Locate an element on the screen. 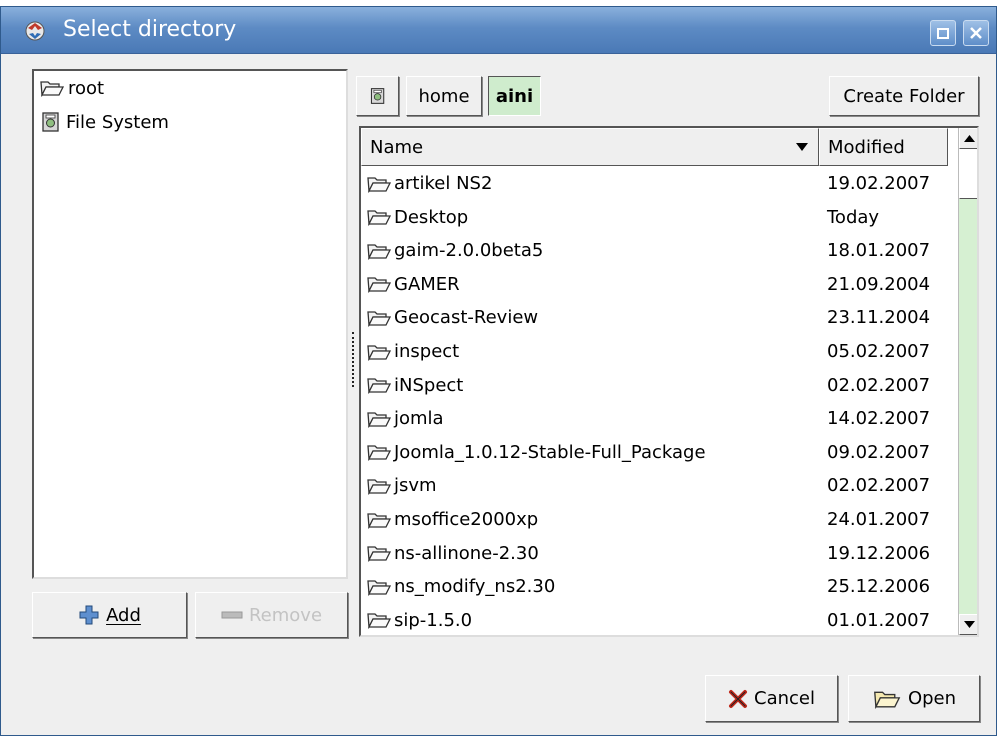 Image resolution: width=997 pixels, height=736 pixels. item-modified: 23.11.2004 is located at coordinates (879, 318).